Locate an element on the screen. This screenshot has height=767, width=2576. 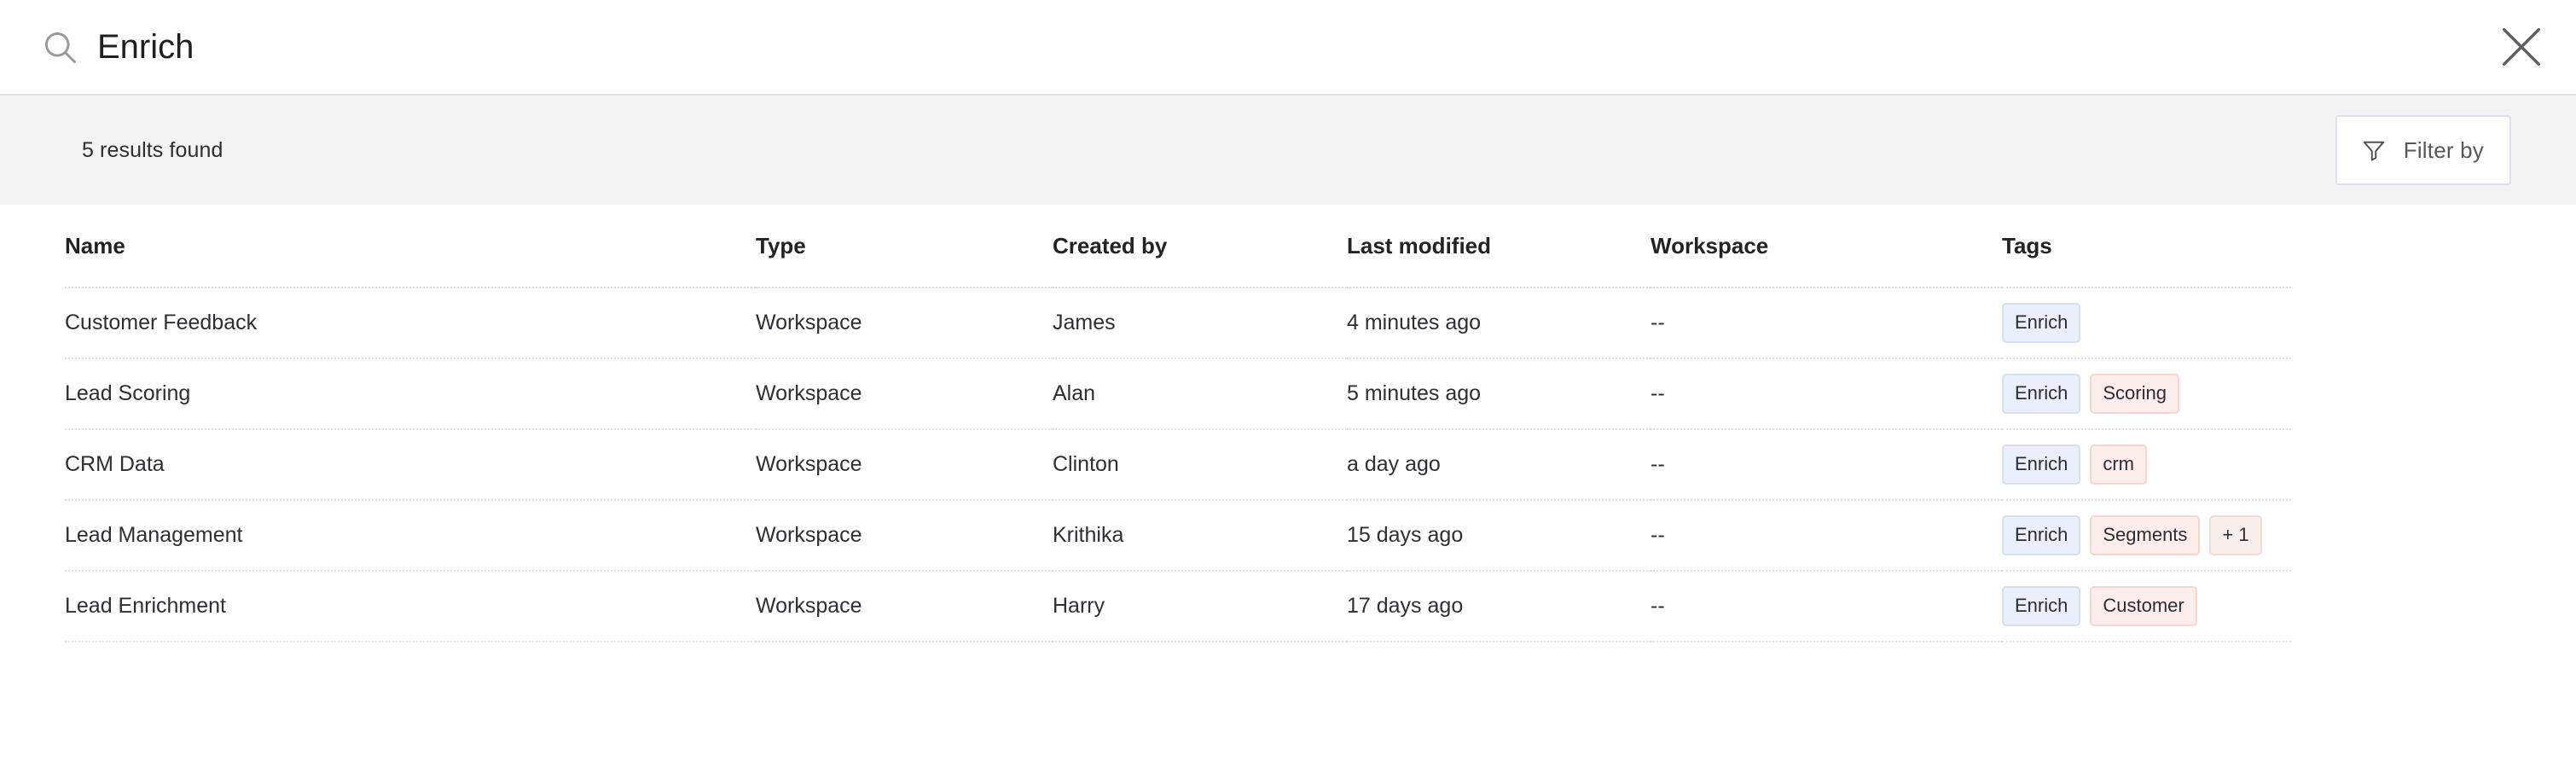
cell-tags: Enrich Segments + 1 is located at coordinates (2146, 536).